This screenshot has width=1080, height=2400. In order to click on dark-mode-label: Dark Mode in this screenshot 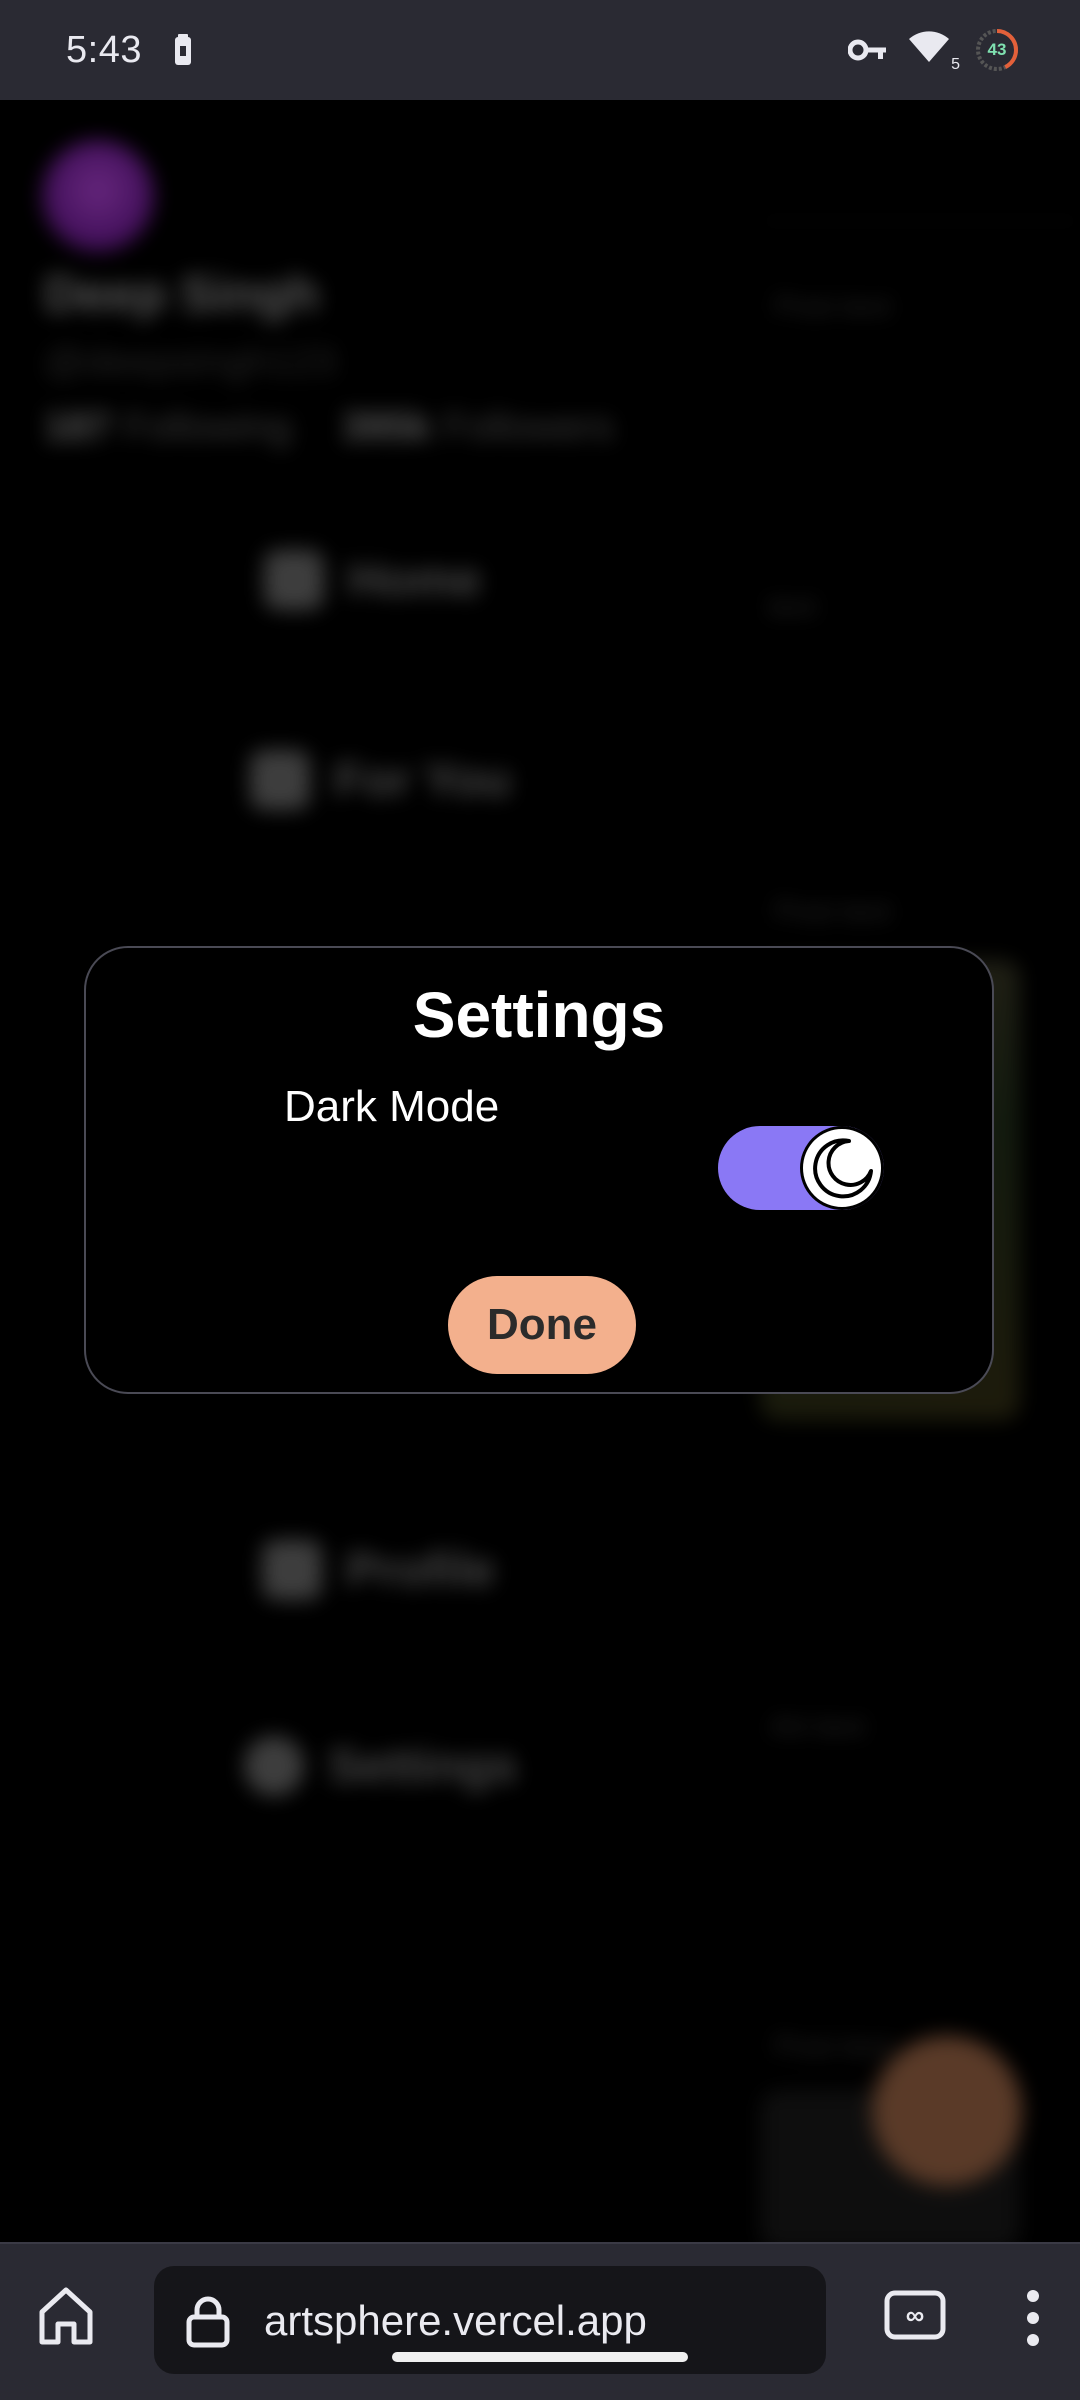, I will do `click(392, 1106)`.